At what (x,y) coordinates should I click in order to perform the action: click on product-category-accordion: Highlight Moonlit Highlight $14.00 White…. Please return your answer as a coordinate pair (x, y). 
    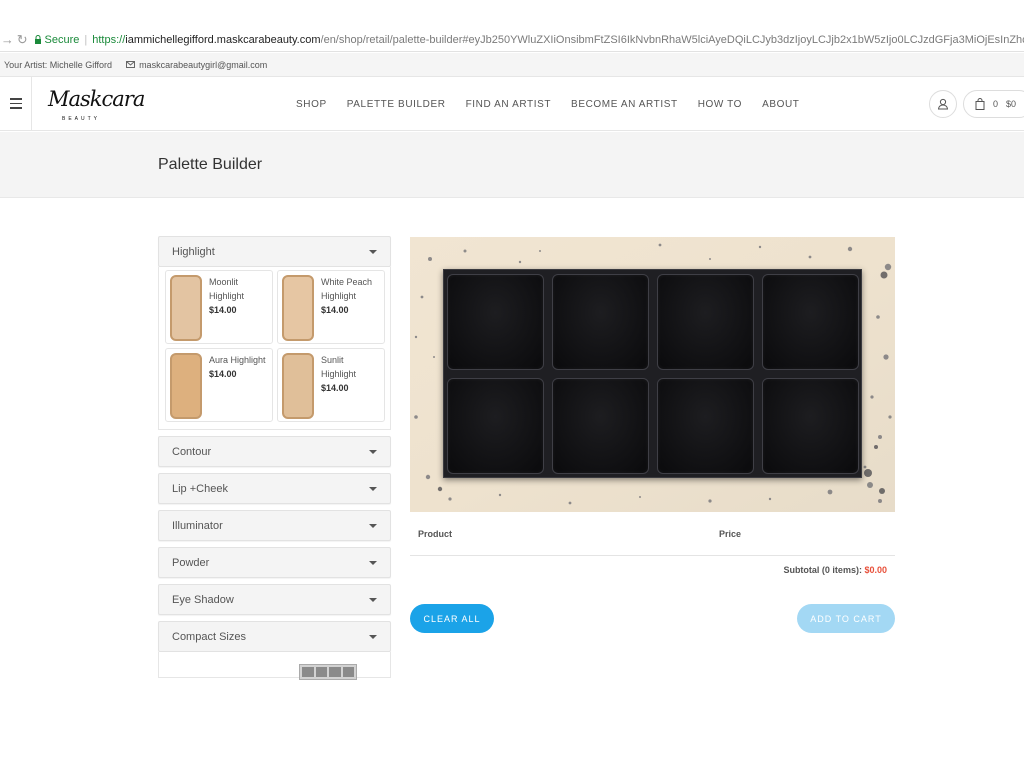
    Looking at the image, I should click on (274, 458).